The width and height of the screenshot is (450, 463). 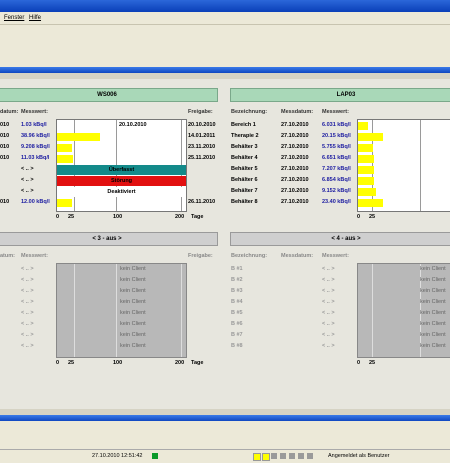 I want to click on tick-label: 100, so click(x=118, y=217).